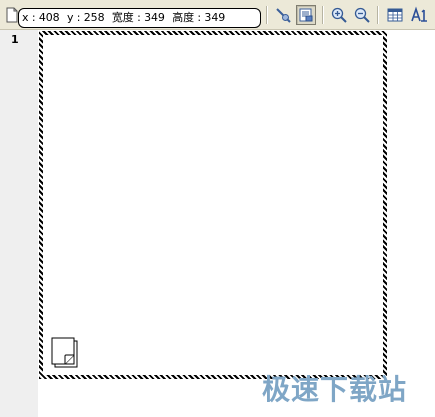  I want to click on select-tool-icon, so click(283, 15).